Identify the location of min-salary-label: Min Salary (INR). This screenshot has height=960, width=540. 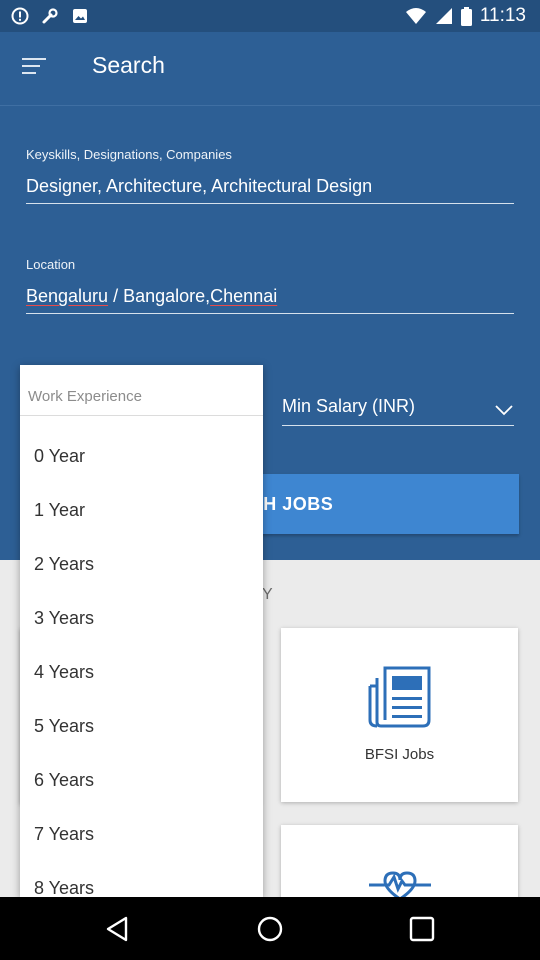
(349, 406).